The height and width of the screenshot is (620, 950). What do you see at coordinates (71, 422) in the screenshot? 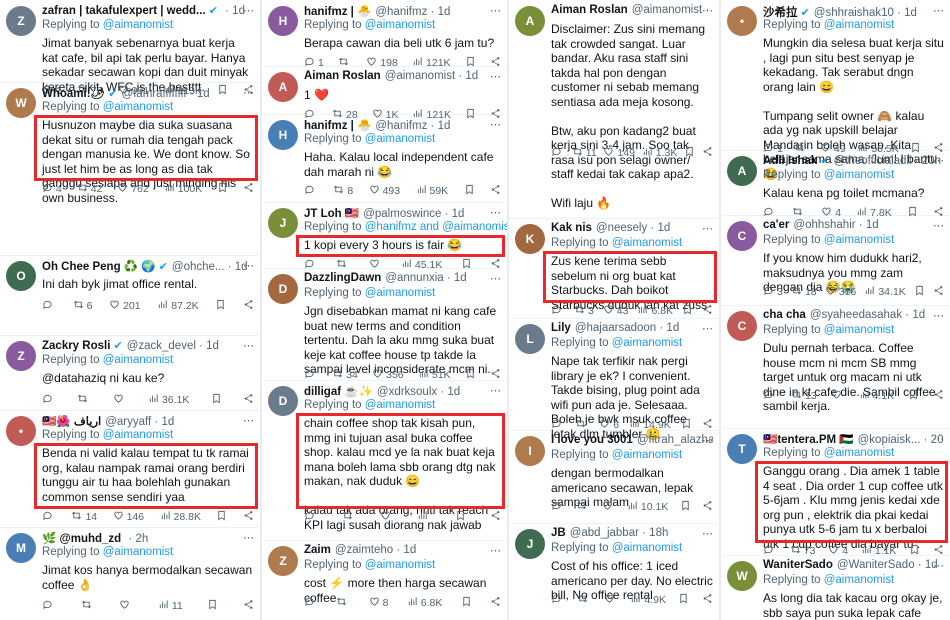
I see `author-name: 🇲🇾🌺 ارياف` at bounding box center [71, 422].